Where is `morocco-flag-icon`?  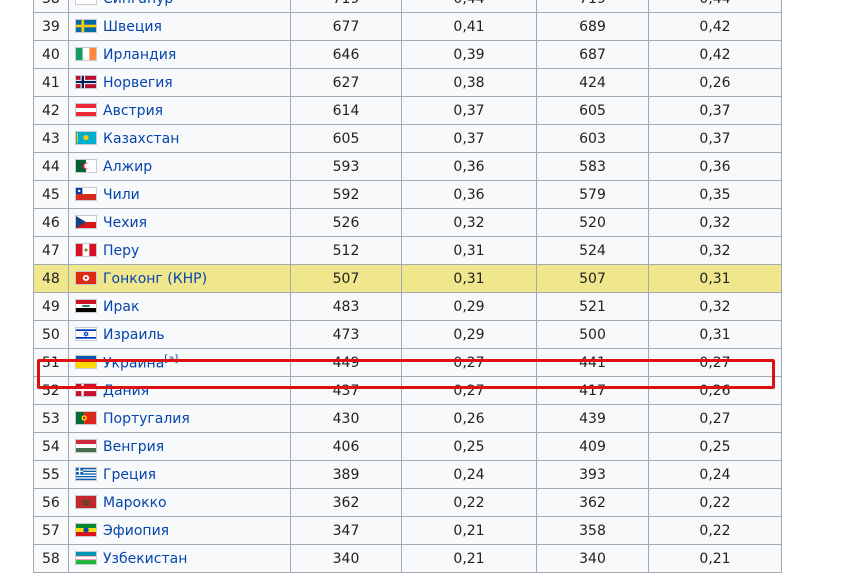 morocco-flag-icon is located at coordinates (86, 501).